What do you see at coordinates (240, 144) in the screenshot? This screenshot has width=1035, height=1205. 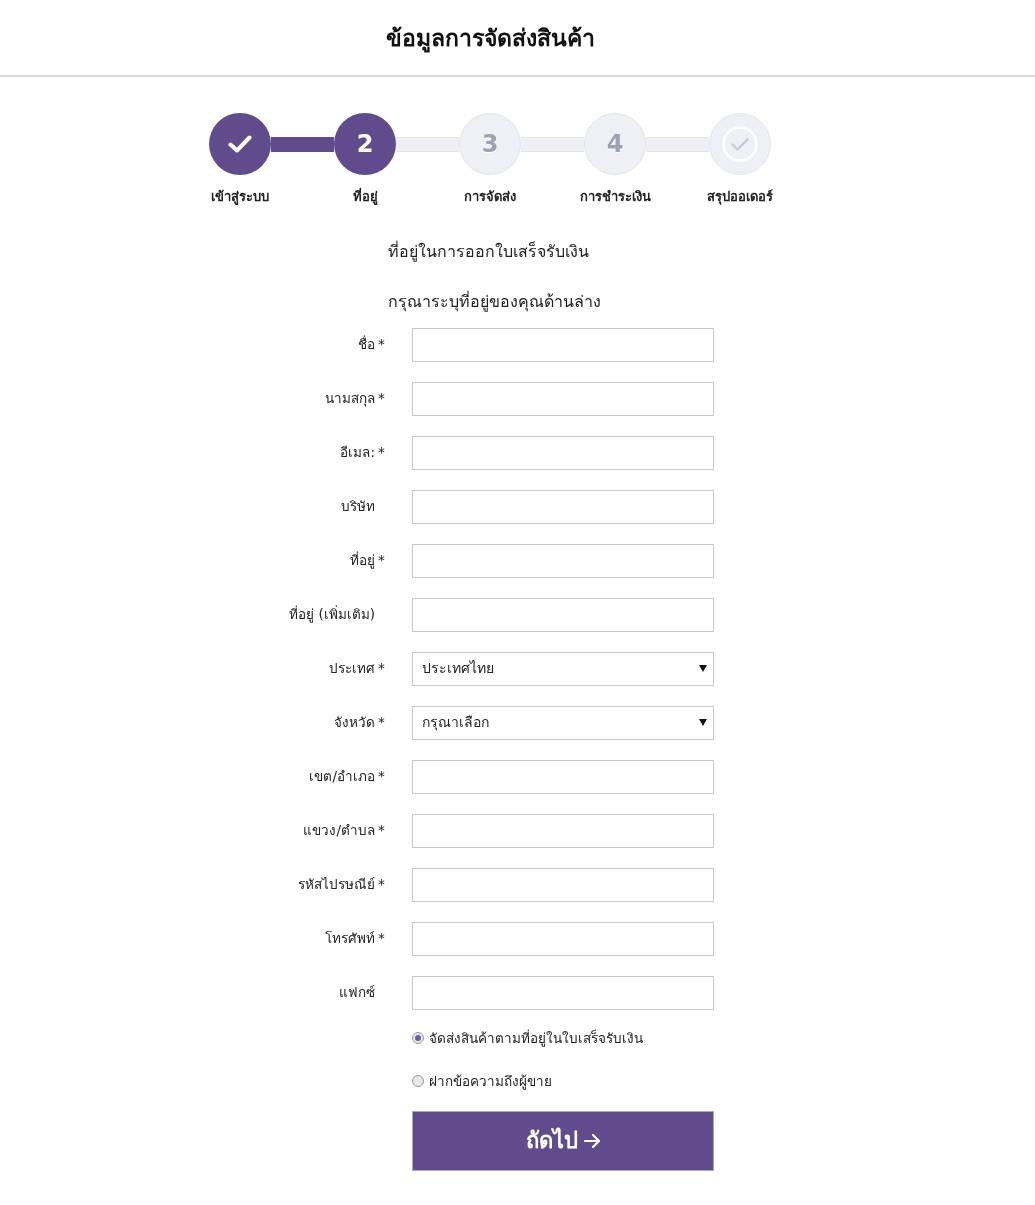 I see `check-icon` at bounding box center [240, 144].